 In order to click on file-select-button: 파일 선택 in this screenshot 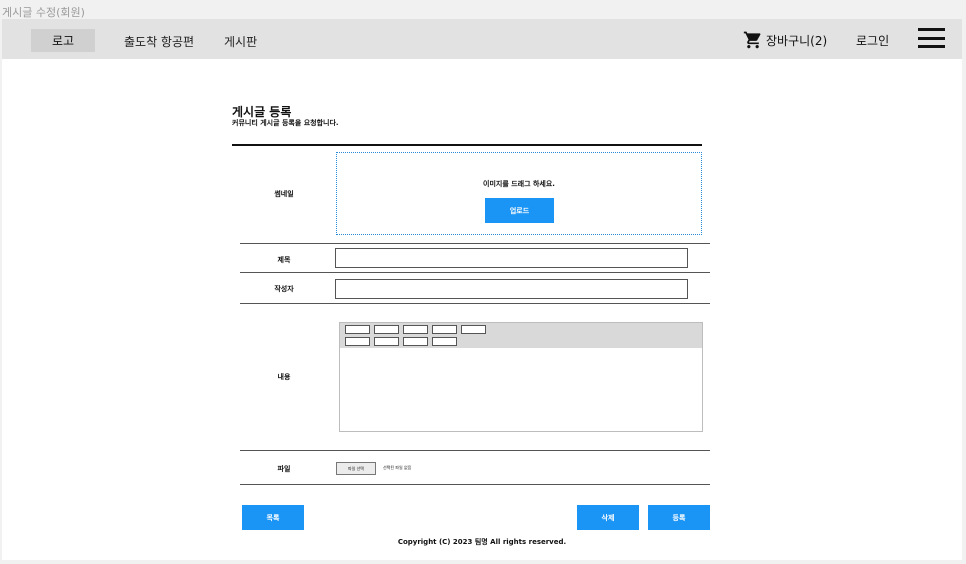, I will do `click(356, 468)`.